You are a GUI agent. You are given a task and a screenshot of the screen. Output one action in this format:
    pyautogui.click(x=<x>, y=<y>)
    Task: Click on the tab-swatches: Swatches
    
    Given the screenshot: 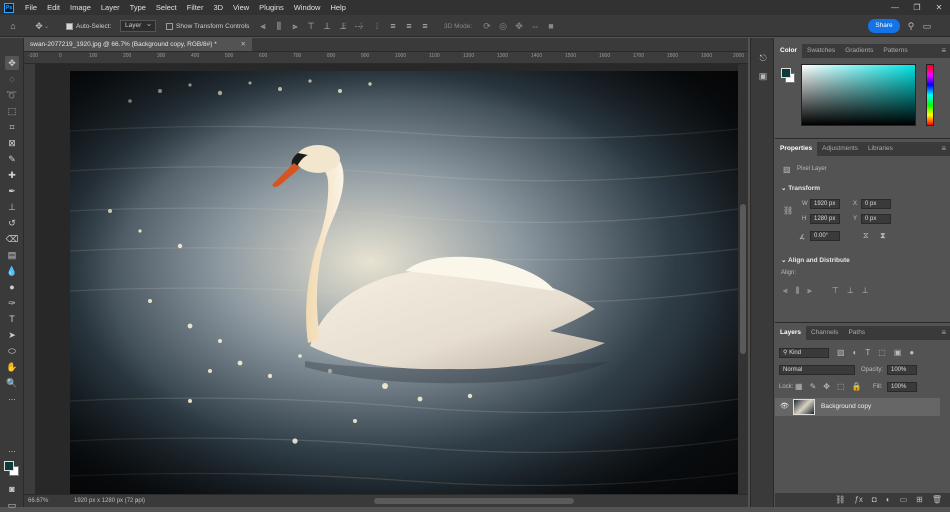 What is the action you would take?
    pyautogui.click(x=821, y=51)
    